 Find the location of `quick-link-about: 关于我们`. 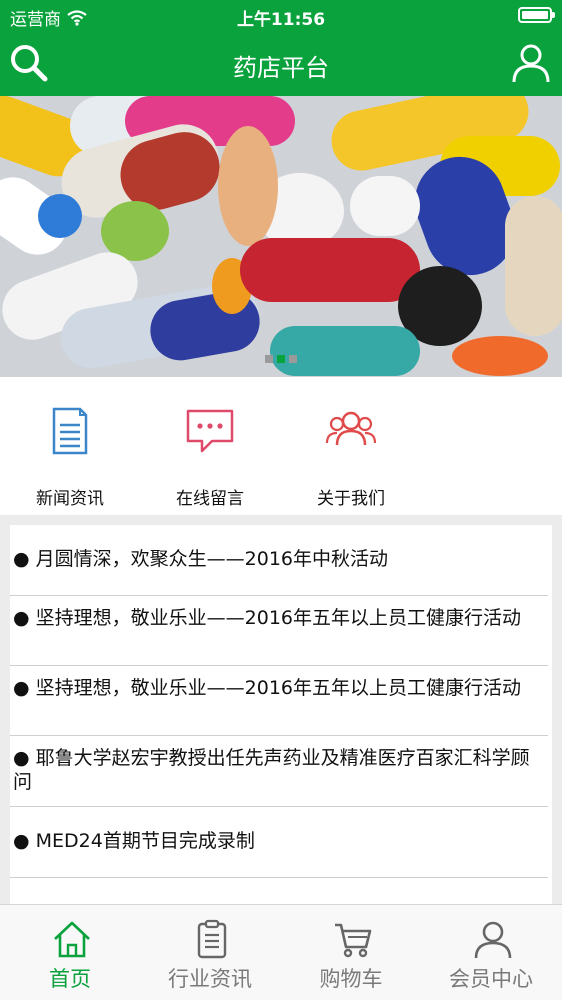

quick-link-about: 关于我们 is located at coordinates (351, 446).